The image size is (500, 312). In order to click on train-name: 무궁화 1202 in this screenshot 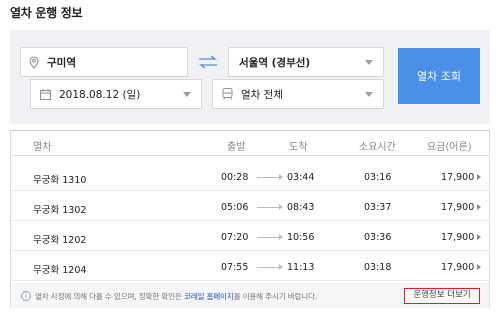, I will do `click(60, 240)`.